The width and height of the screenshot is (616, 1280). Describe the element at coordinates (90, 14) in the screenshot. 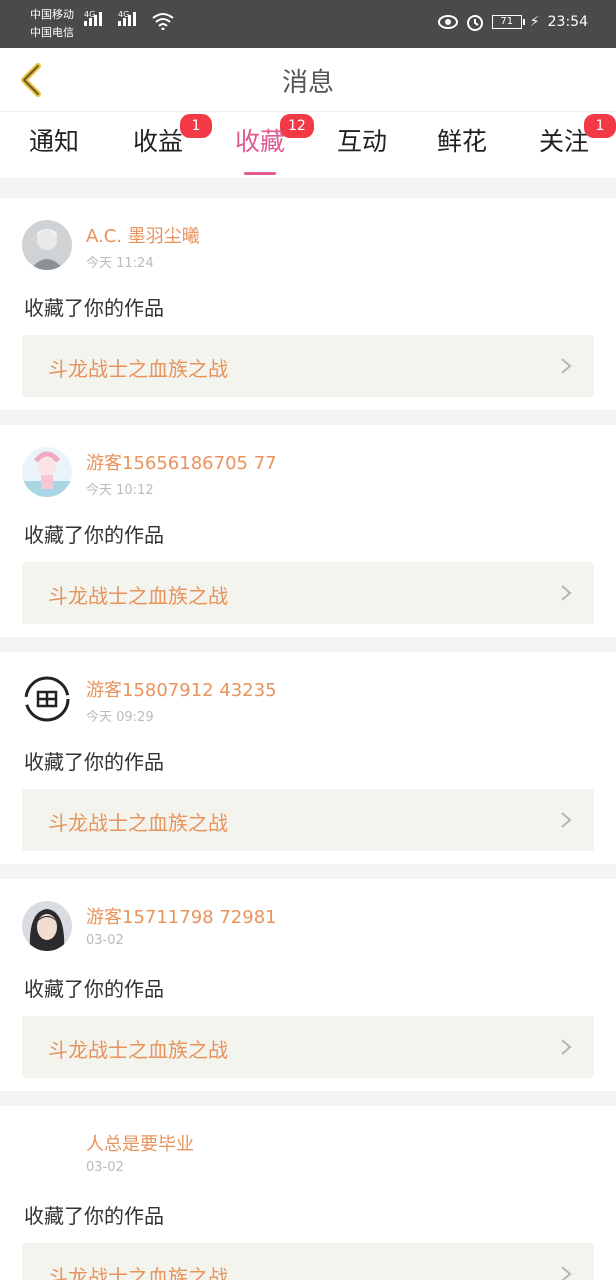

I see `network-1-label: 4G` at that location.